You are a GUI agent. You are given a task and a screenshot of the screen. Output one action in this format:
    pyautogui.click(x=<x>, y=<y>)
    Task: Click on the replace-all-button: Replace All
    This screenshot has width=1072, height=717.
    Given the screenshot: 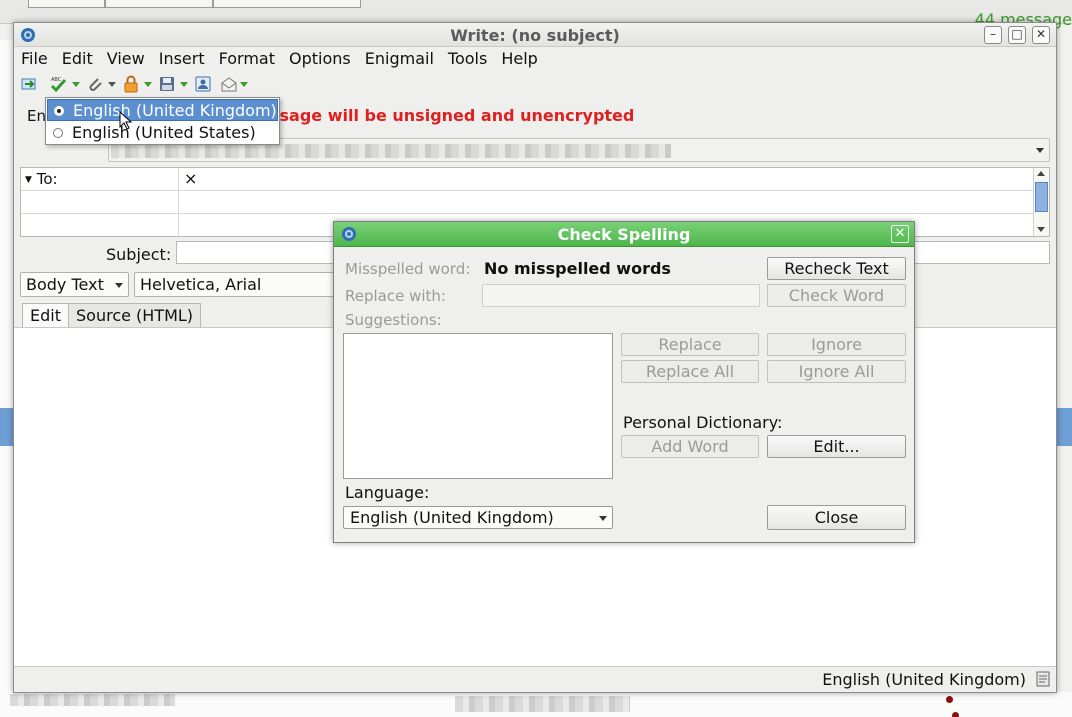 What is the action you would take?
    pyautogui.click(x=690, y=371)
    